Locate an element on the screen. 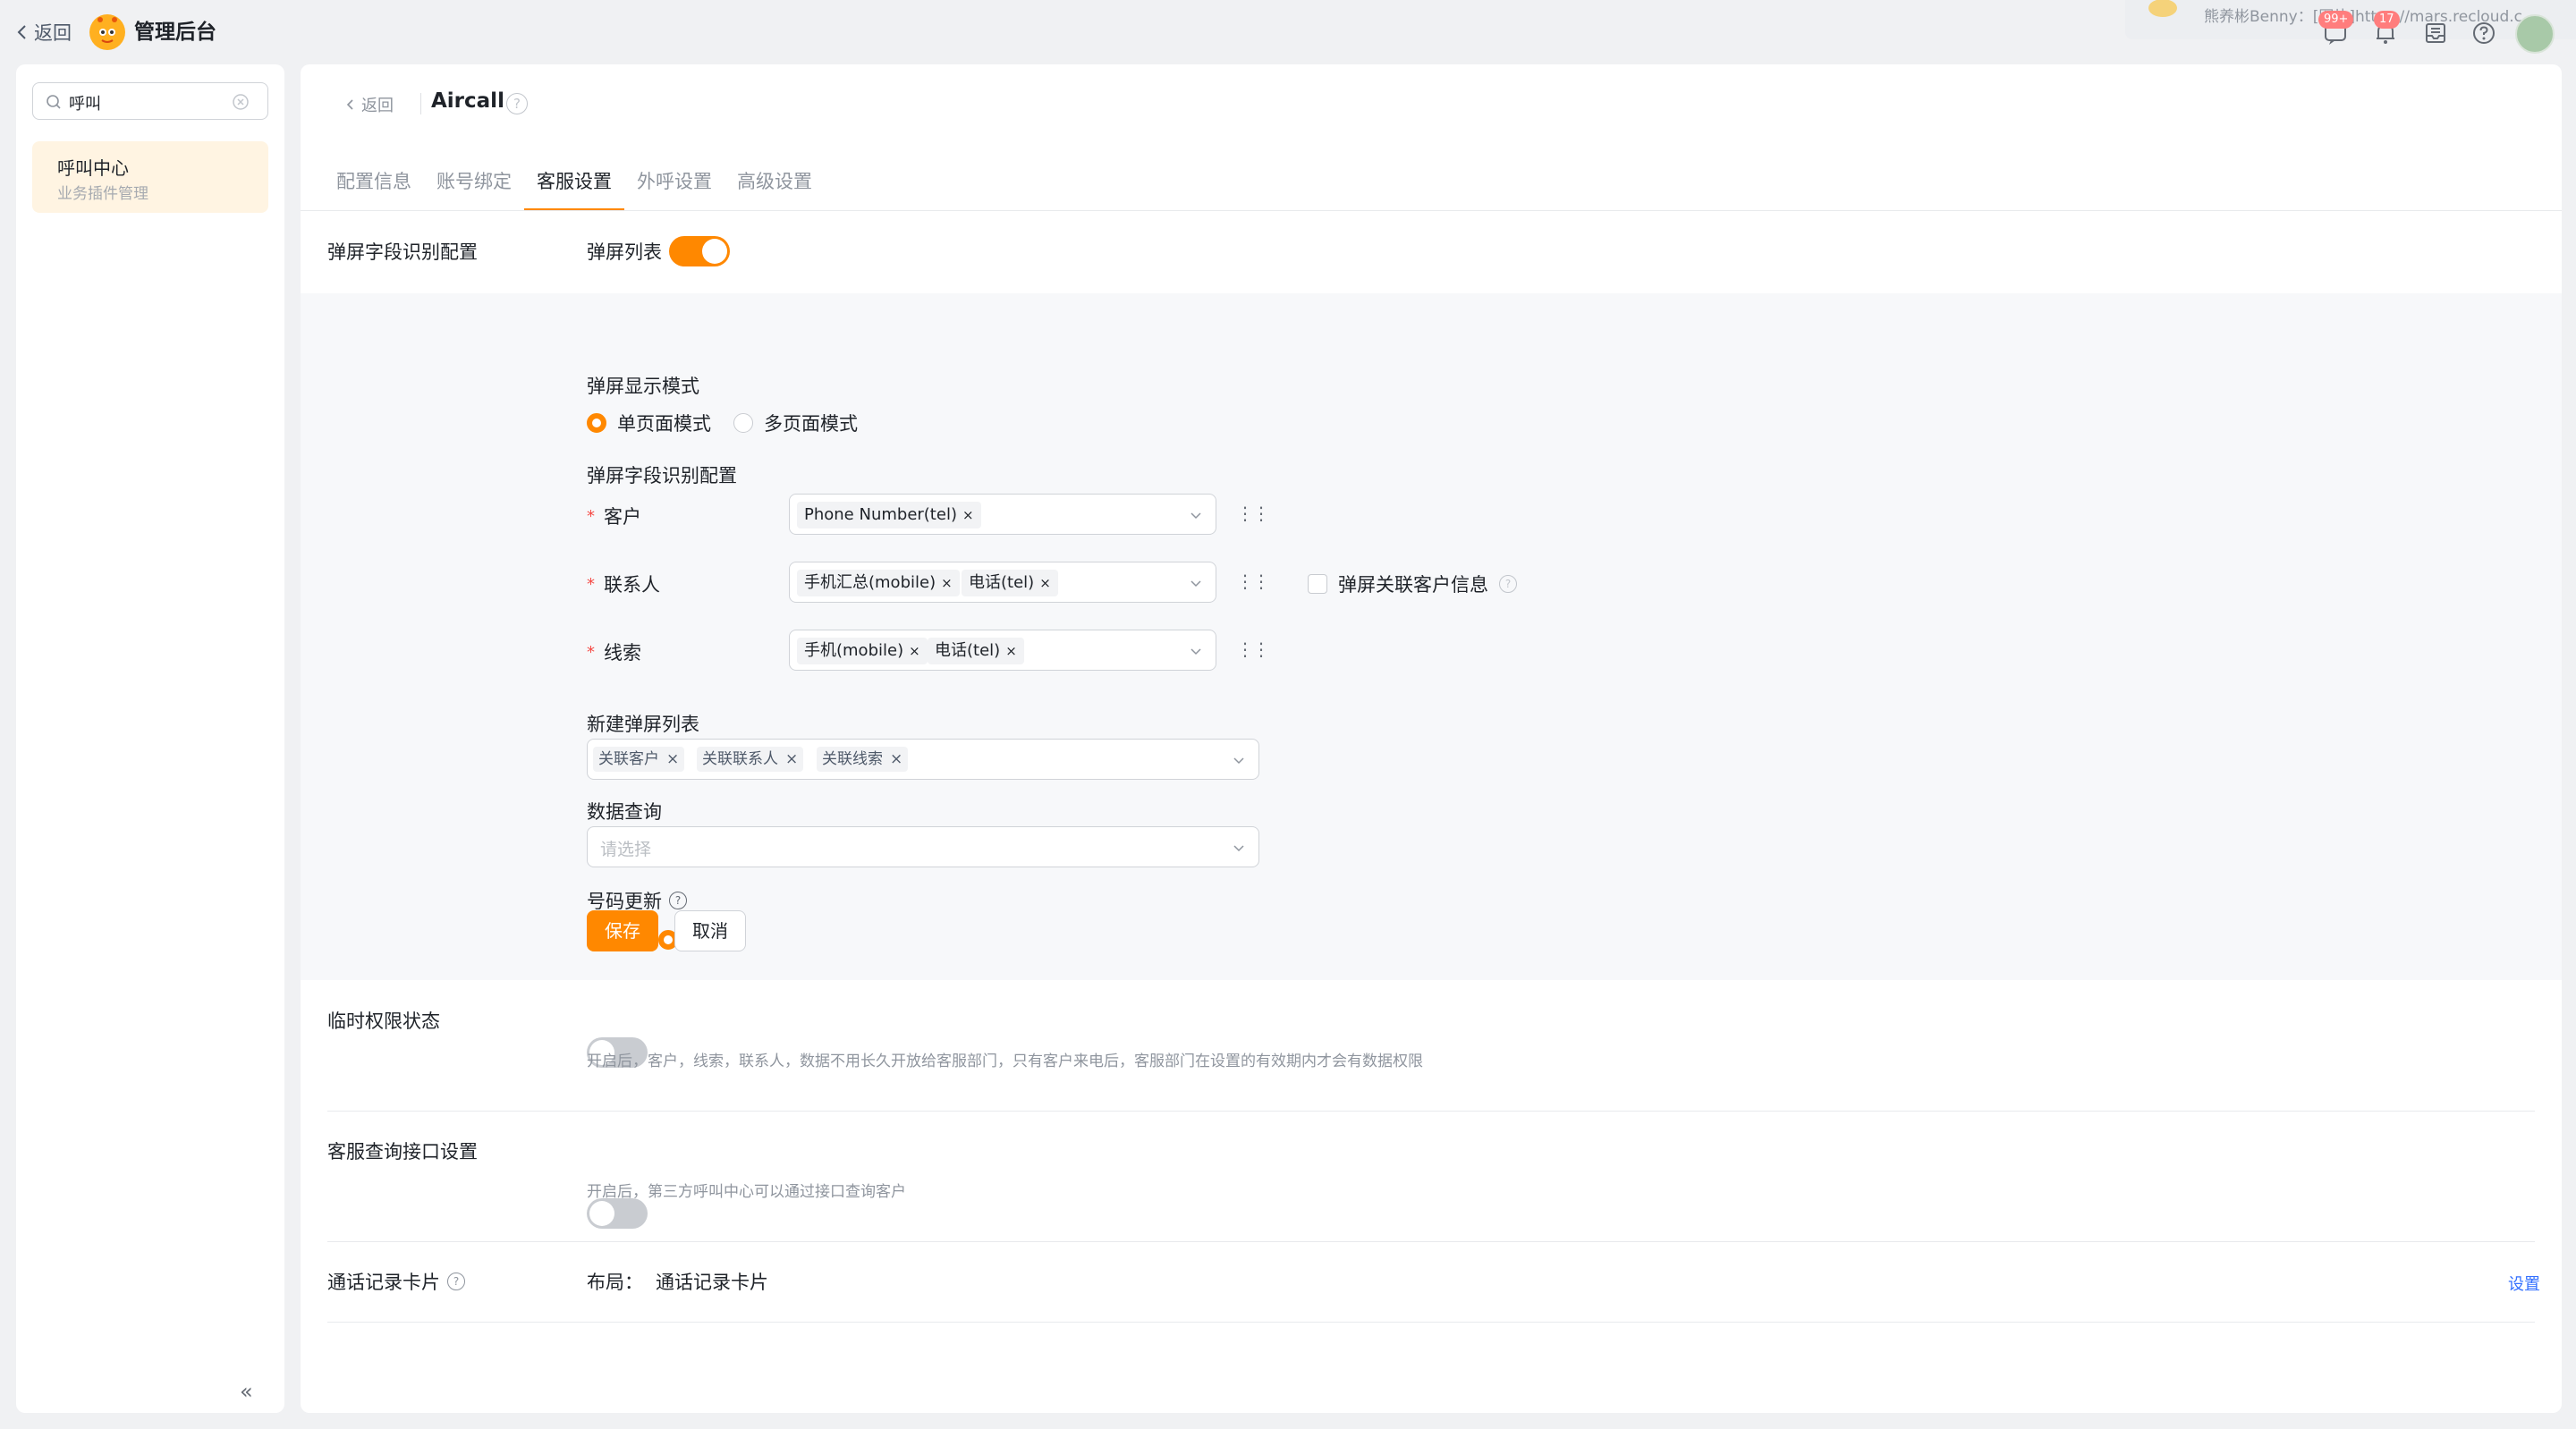  call-card-help-icon: ? is located at coordinates (456, 1281).